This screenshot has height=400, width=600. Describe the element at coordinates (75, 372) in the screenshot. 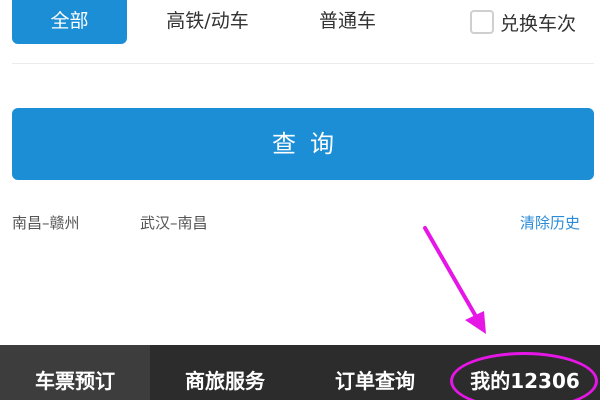

I see `tabbar-ticket-booking: 车票预订` at that location.